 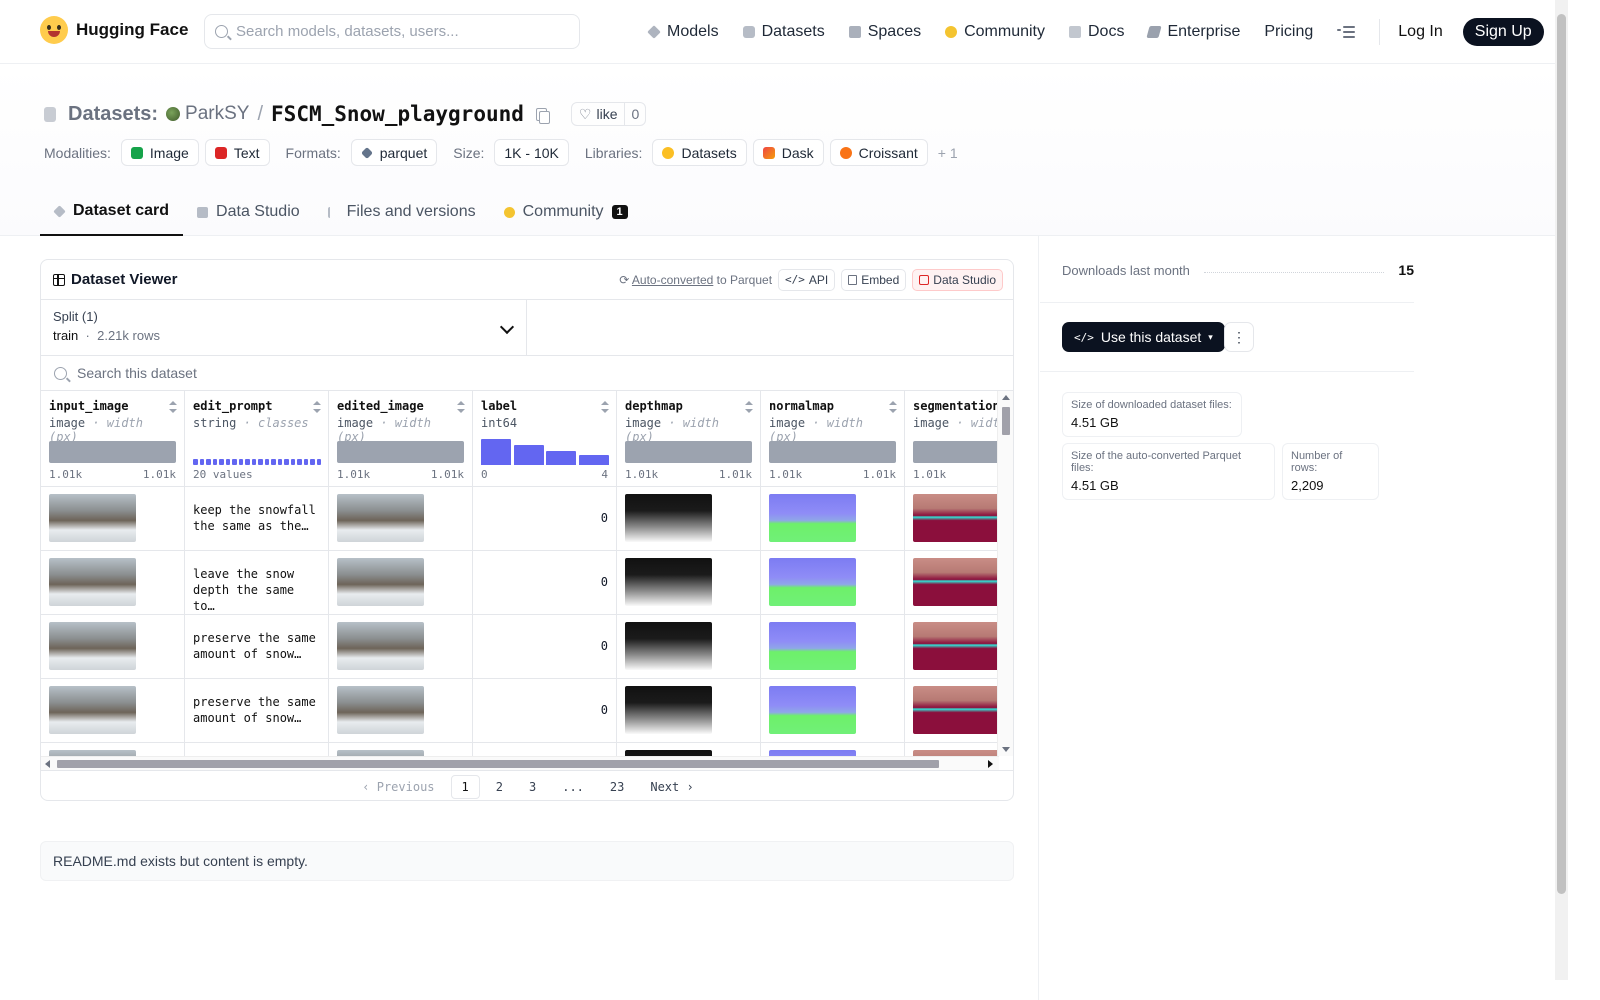 I want to click on embed-button: Embed, so click(x=874, y=279).